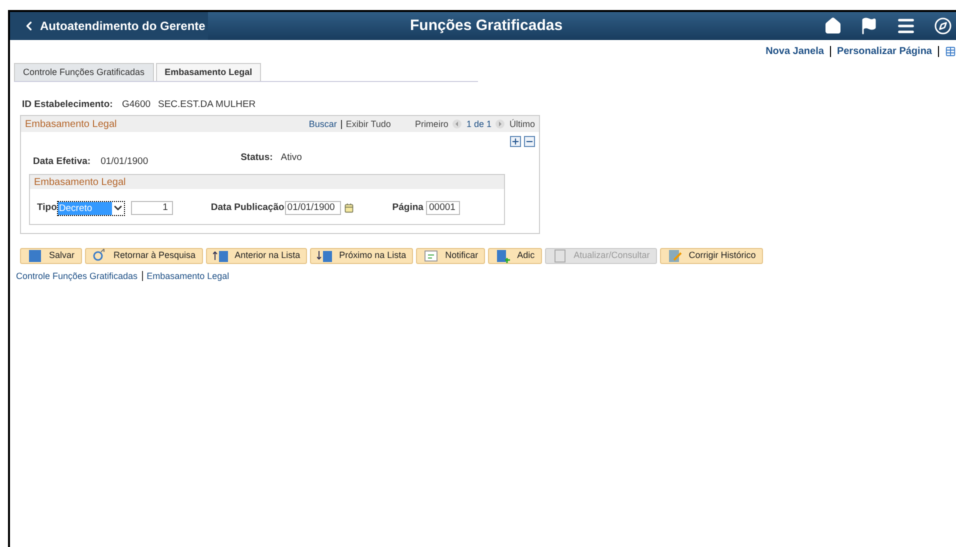  What do you see at coordinates (349, 208) in the screenshot?
I see `calendar-icon` at bounding box center [349, 208].